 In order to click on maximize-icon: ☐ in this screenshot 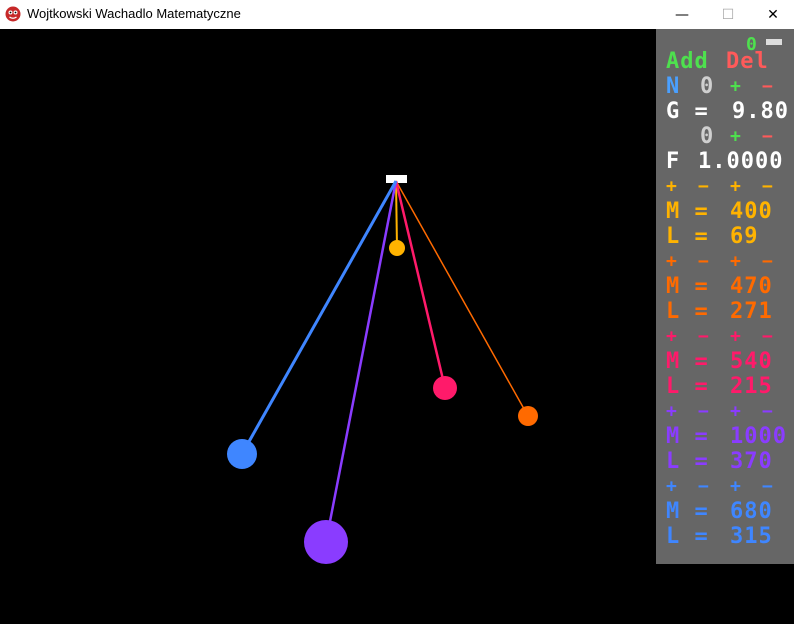, I will do `click(728, 14)`.